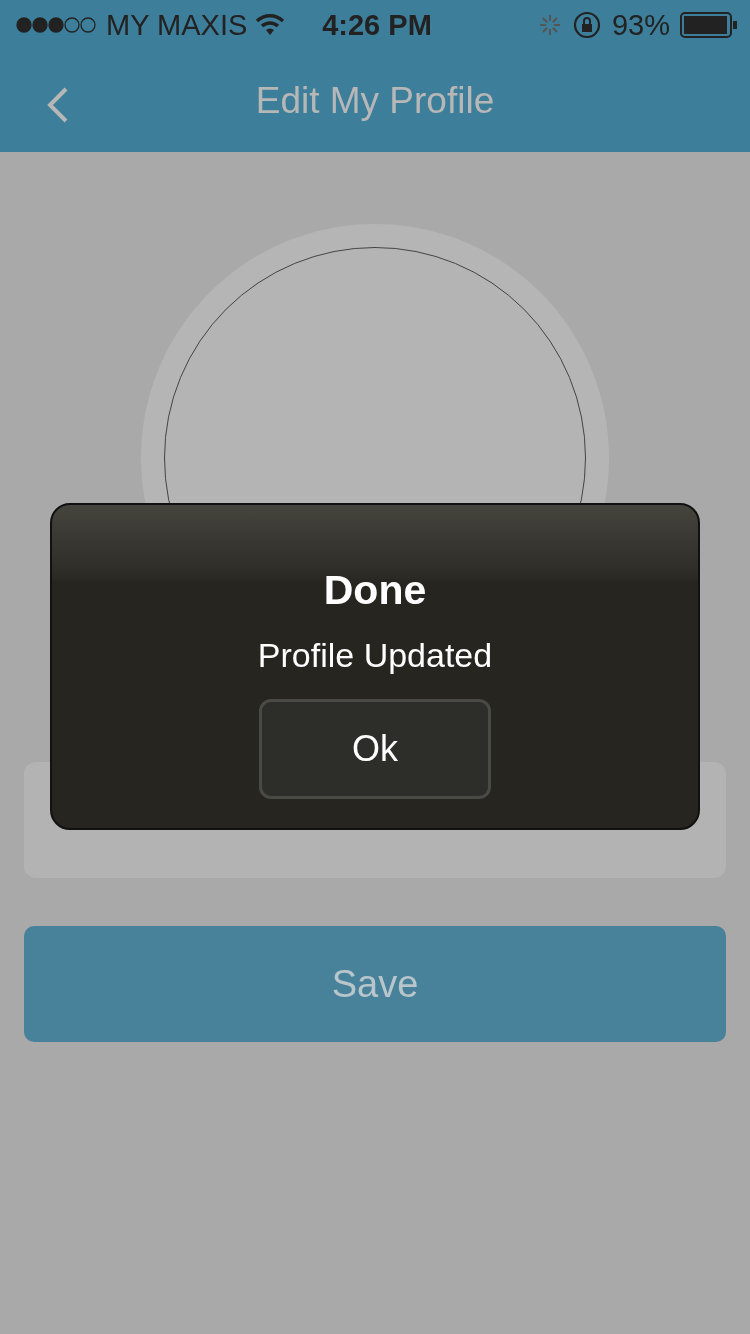  I want to click on ok-button: Ok, so click(375, 749).